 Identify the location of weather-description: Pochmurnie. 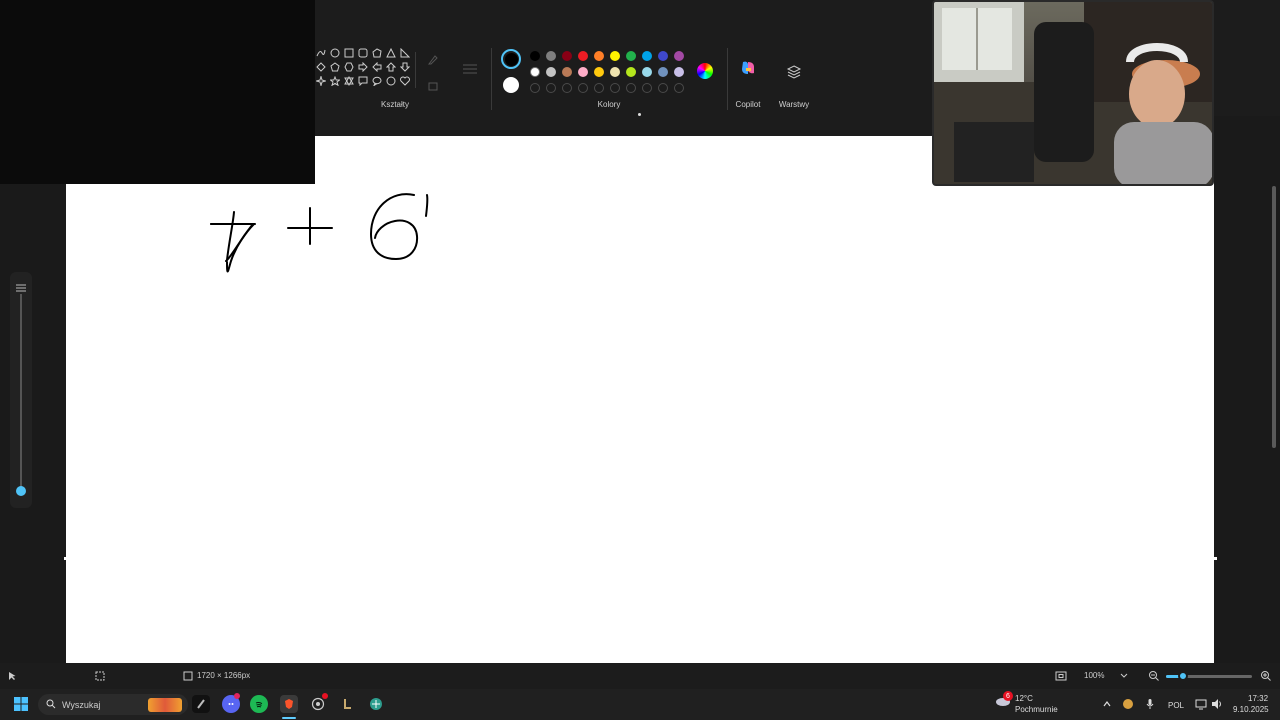
(1036, 709).